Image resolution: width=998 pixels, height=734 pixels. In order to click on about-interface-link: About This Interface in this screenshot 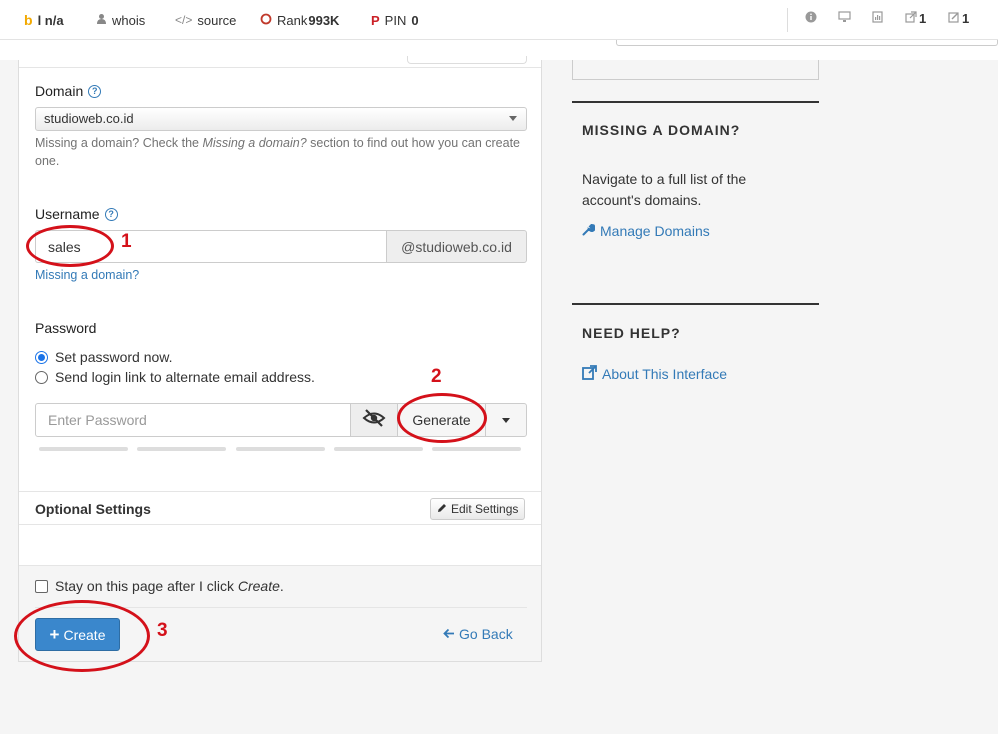, I will do `click(654, 374)`.